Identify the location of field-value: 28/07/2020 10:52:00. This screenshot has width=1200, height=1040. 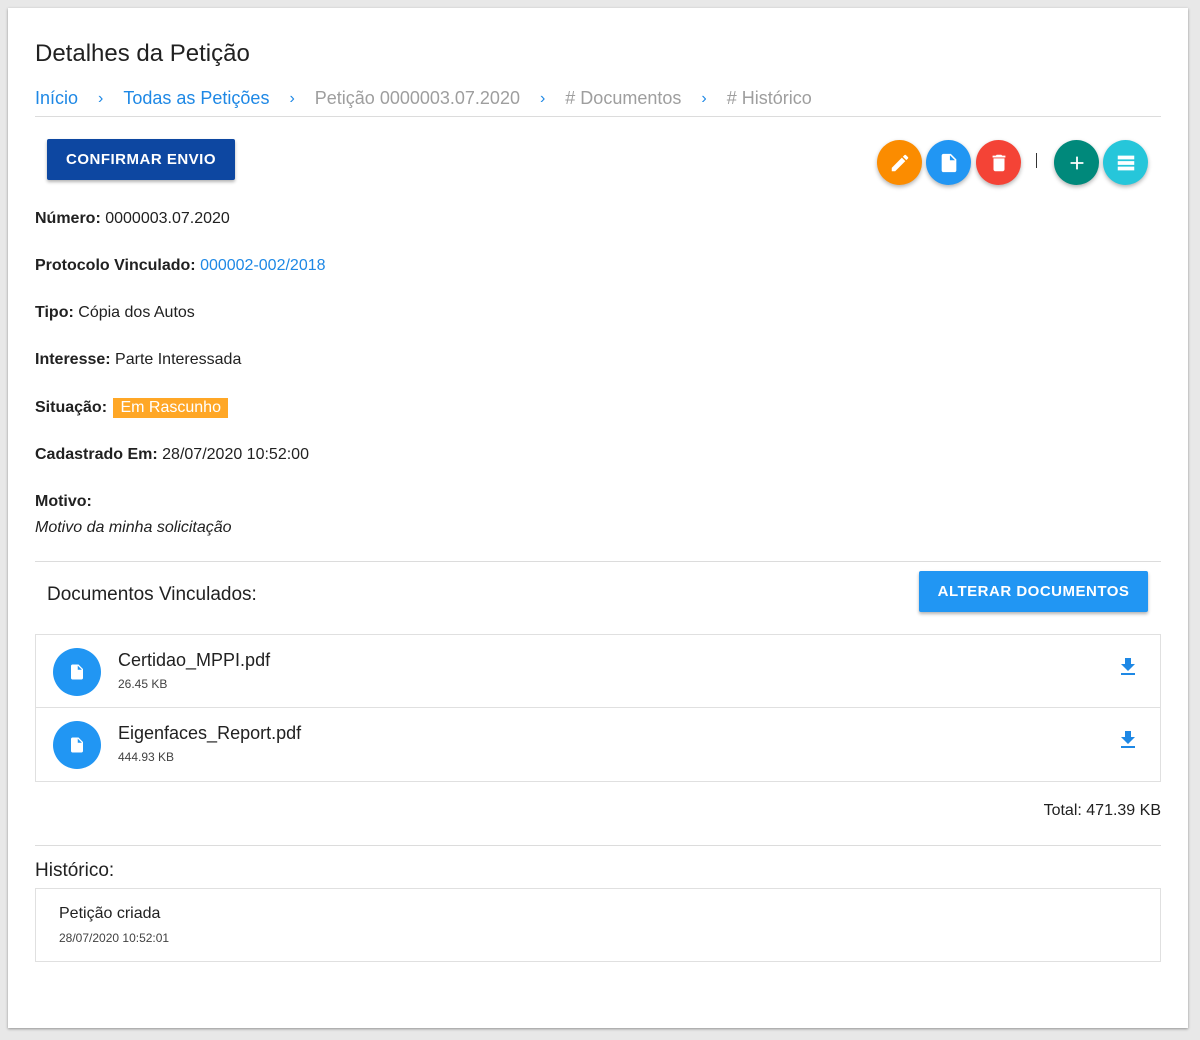
(235, 454).